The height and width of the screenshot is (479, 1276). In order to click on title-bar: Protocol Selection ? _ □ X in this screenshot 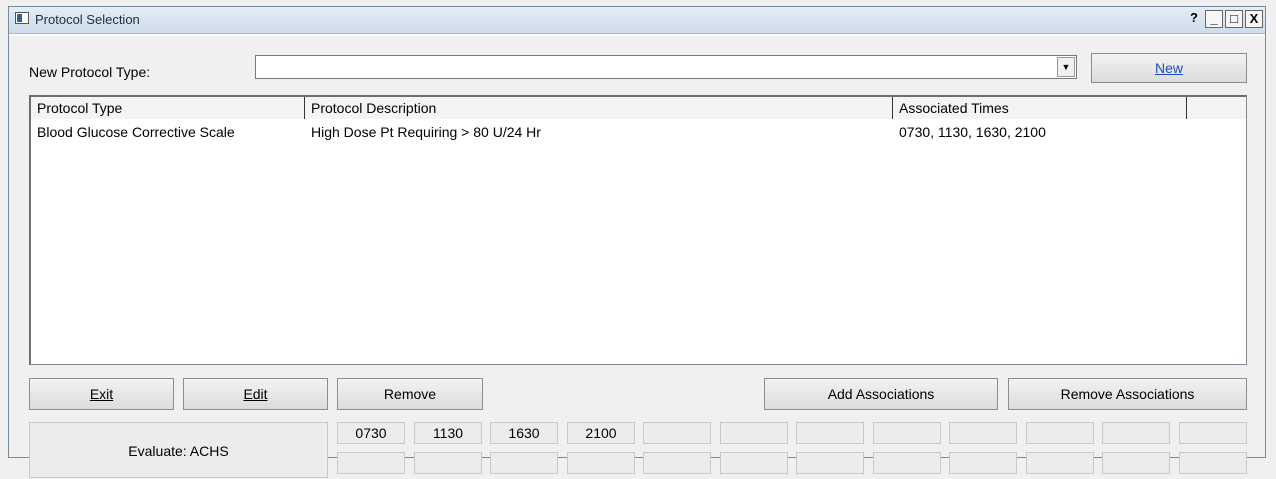, I will do `click(637, 20)`.